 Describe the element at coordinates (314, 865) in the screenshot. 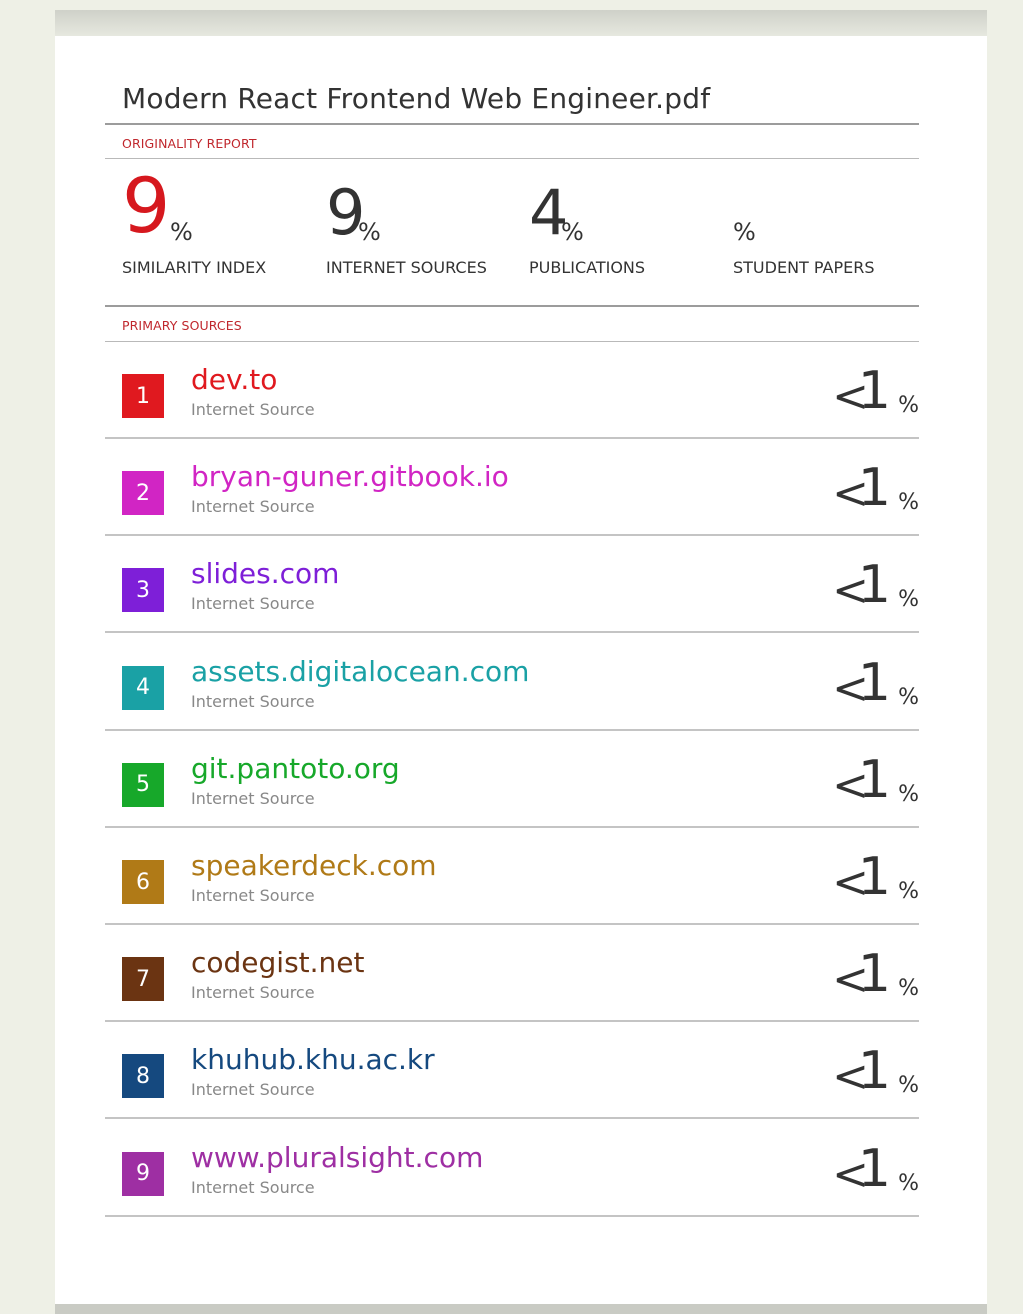

I see `source-name: speakerdeck.com` at that location.